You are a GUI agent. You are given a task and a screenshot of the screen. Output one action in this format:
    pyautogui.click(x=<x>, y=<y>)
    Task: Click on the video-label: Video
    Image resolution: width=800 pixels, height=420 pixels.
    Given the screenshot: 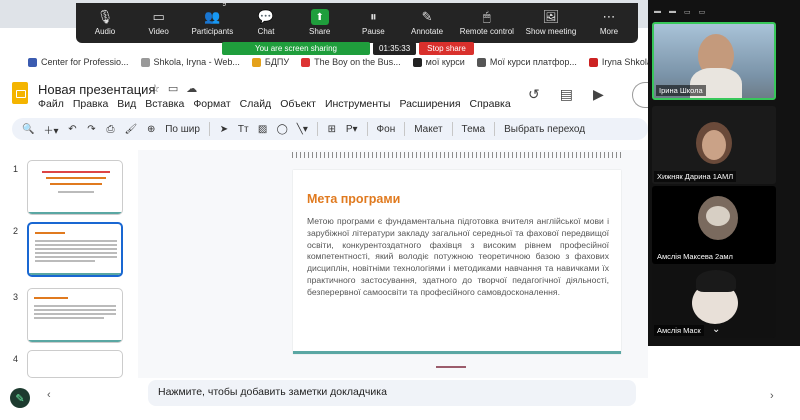 What is the action you would take?
    pyautogui.click(x=158, y=31)
    